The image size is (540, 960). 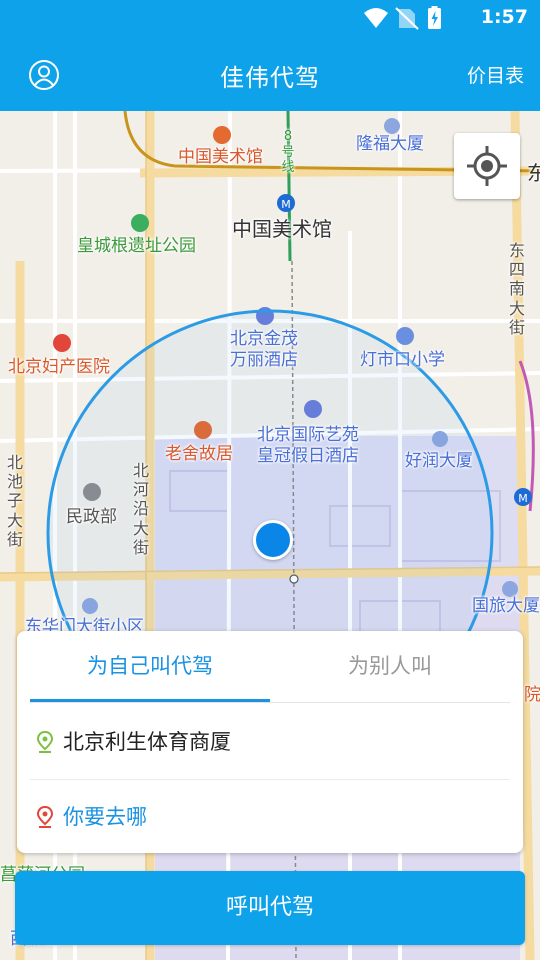 I want to click on battery-charging-icon, so click(x=434, y=17).